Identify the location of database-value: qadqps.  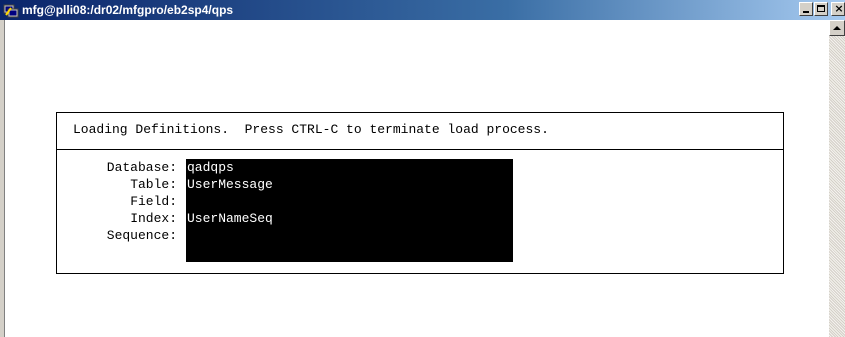
(210, 167).